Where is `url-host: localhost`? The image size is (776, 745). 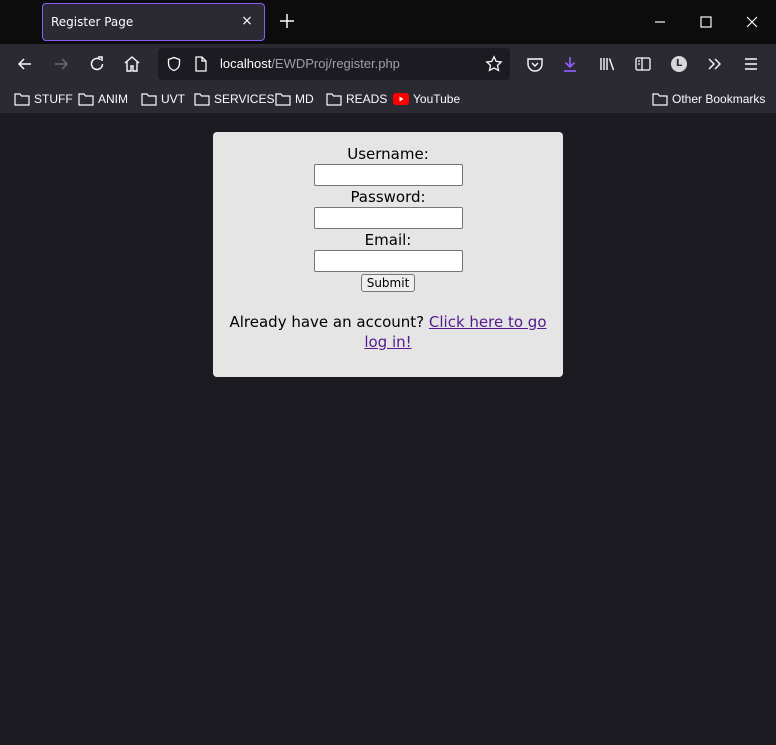
url-host: localhost is located at coordinates (246, 63).